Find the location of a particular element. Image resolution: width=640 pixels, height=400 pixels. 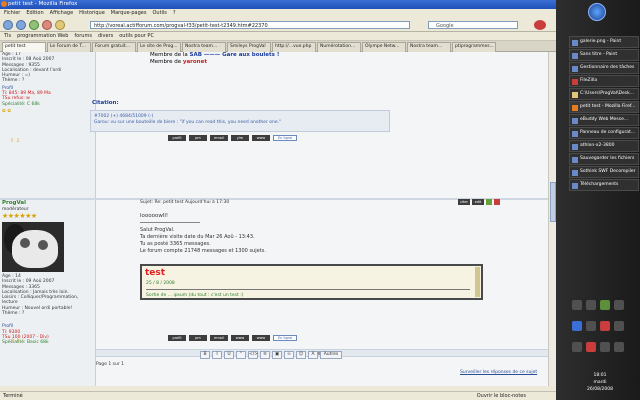

windows-start-icon is located at coordinates (597, 12).